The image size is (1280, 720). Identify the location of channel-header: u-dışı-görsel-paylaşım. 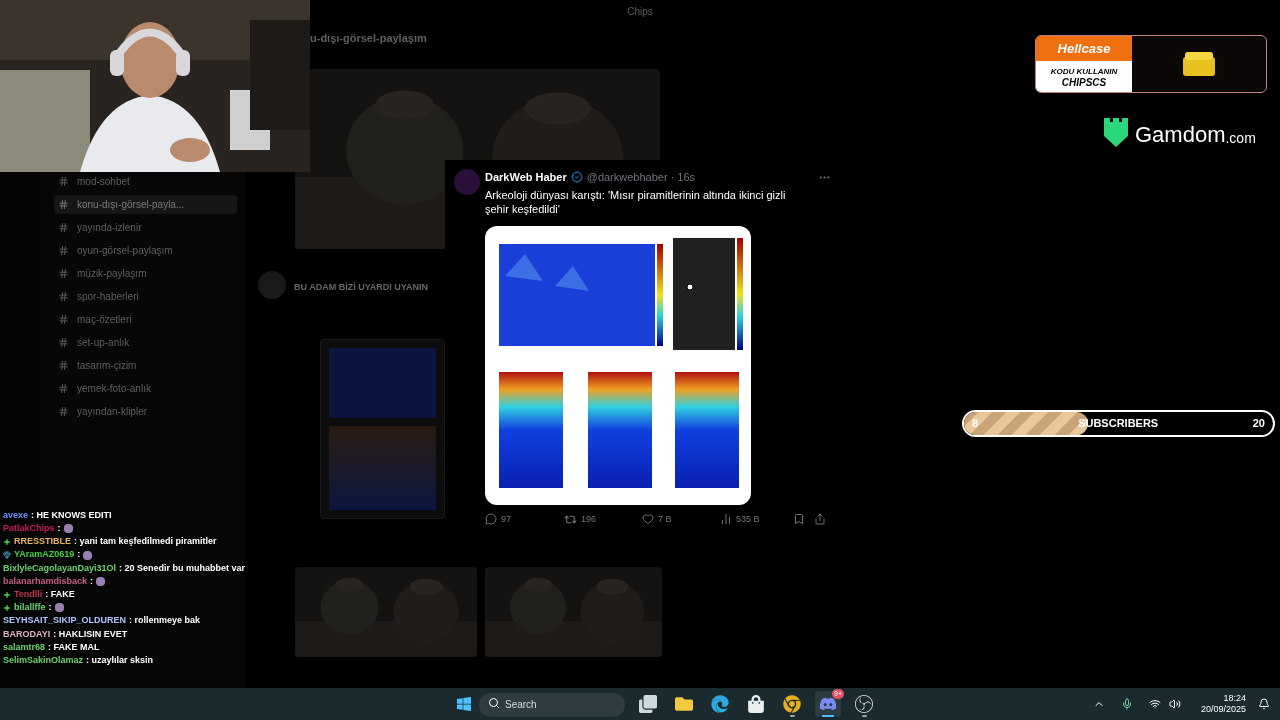
(369, 38).